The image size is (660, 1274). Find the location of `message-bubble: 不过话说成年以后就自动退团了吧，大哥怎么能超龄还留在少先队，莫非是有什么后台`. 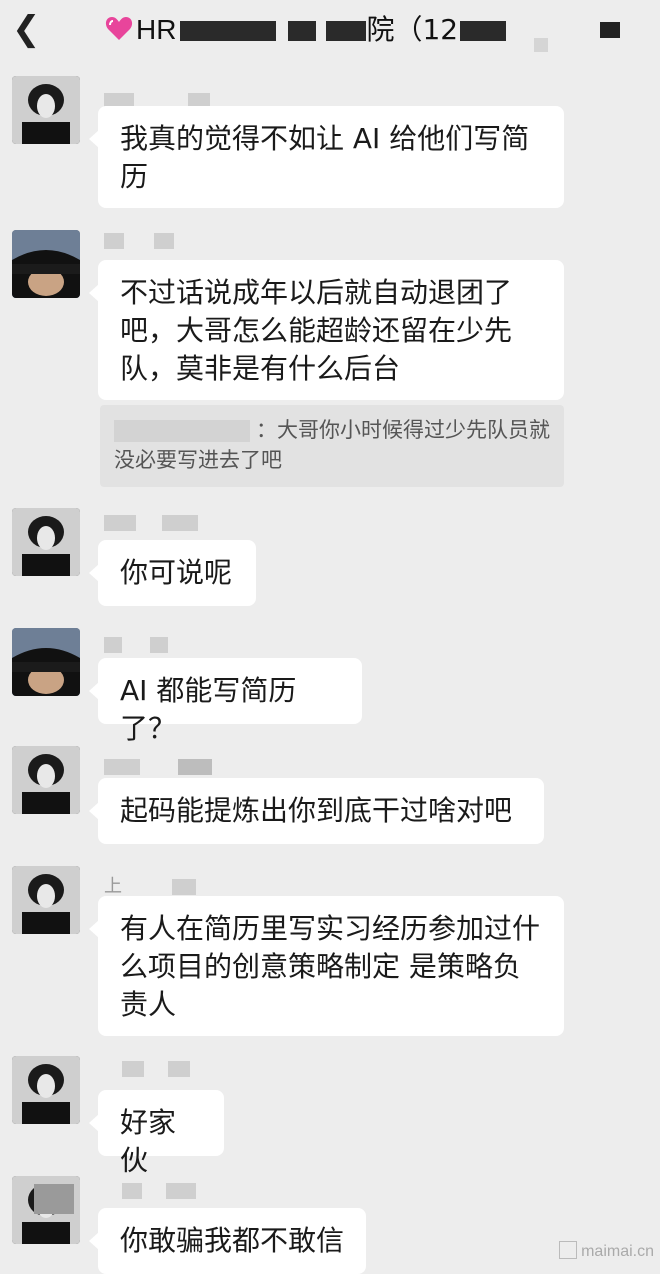

message-bubble: 不过话说成年以后就自动退团了吧，大哥怎么能超龄还留在少先队，莫非是有什么后台 is located at coordinates (326, 330).